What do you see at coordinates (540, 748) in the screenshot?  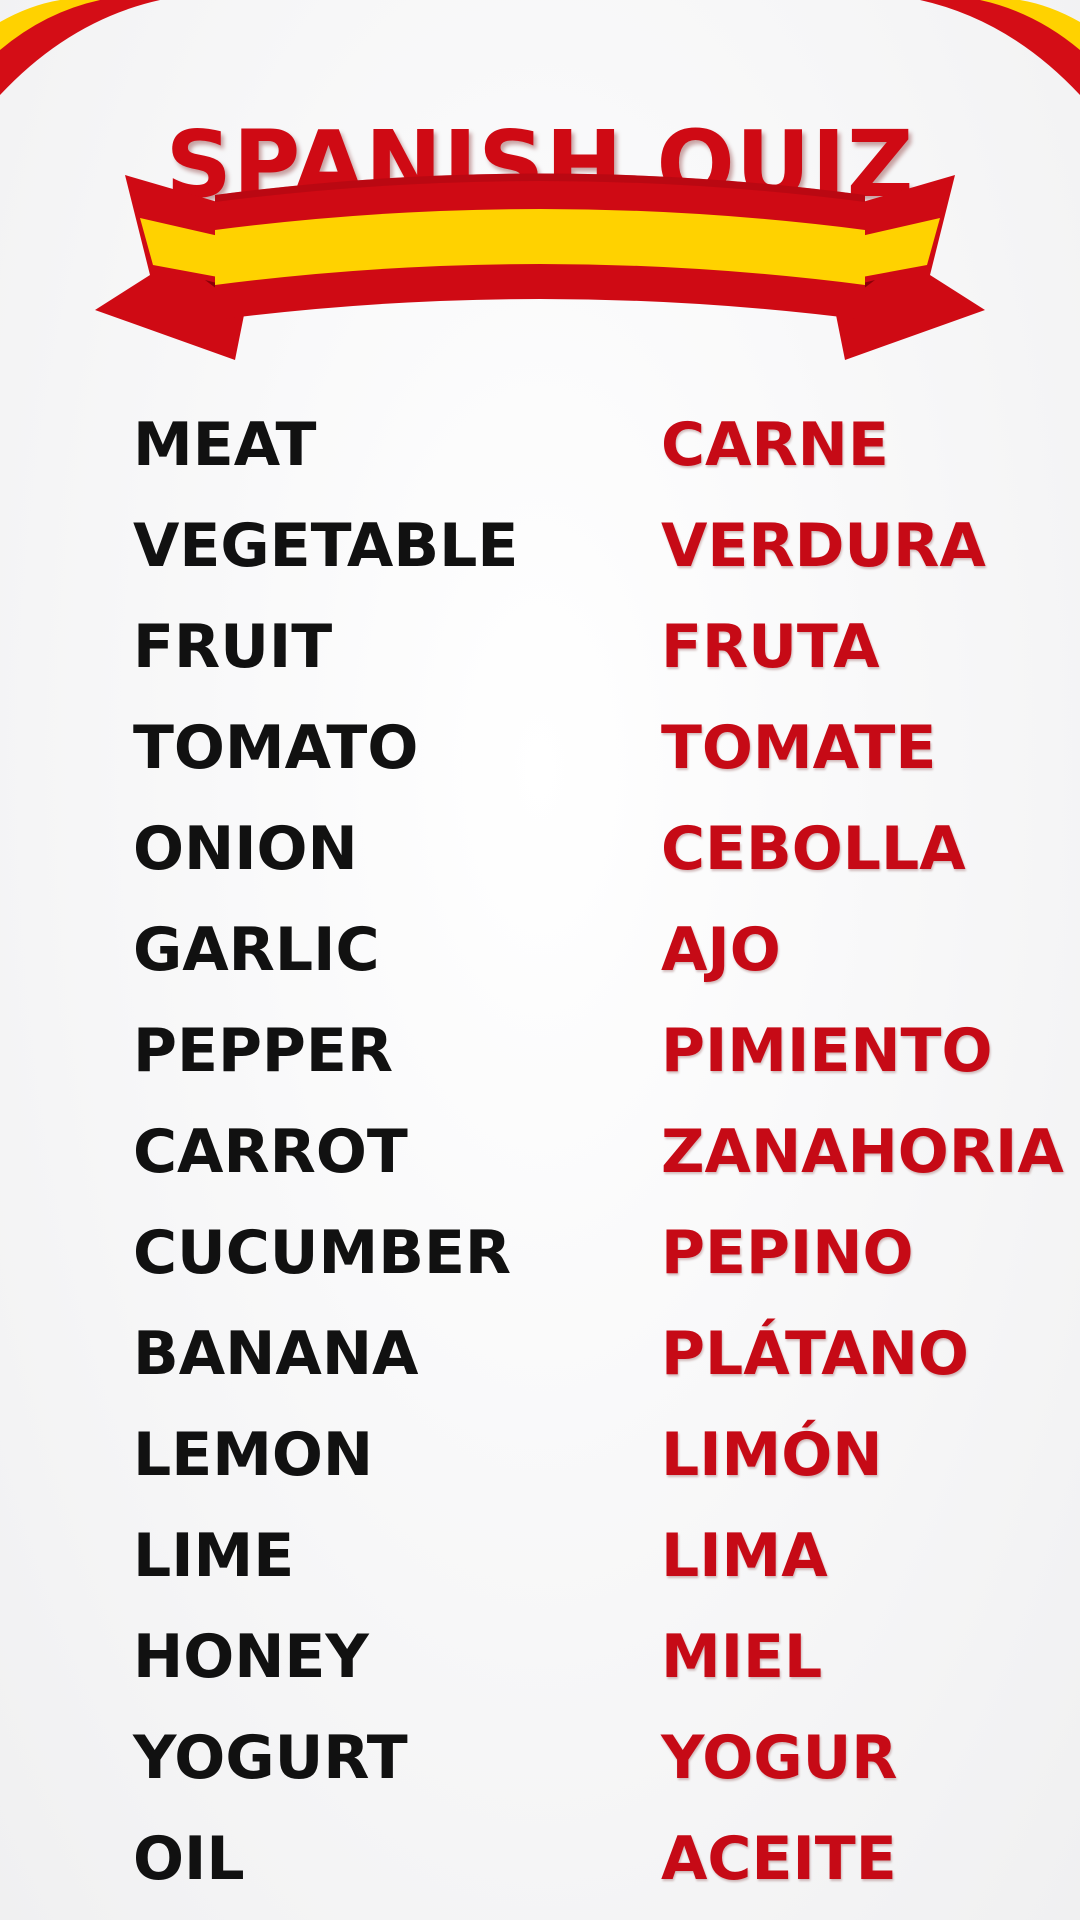 I see `vocabulary-row: TOMATO TOMATE` at bounding box center [540, 748].